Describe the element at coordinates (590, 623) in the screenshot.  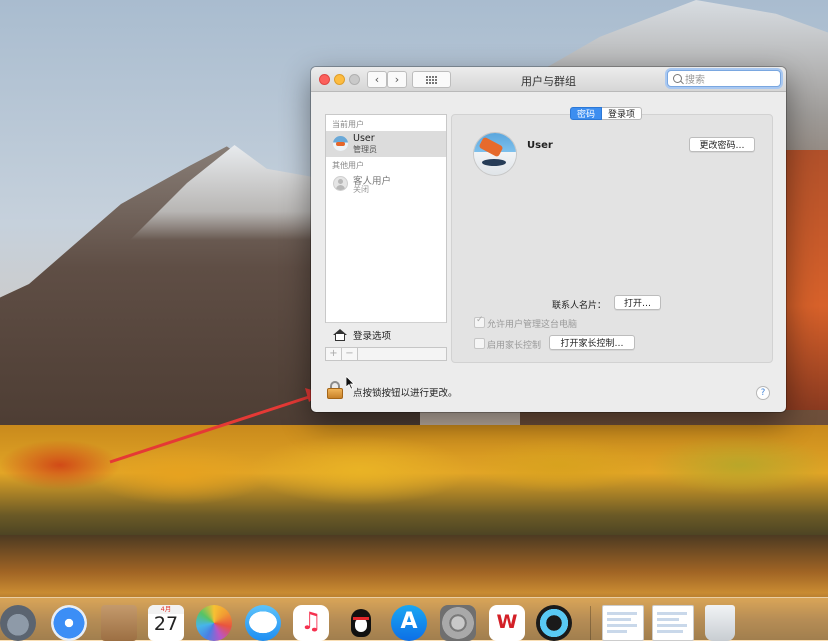
I see `dock-separator` at that location.